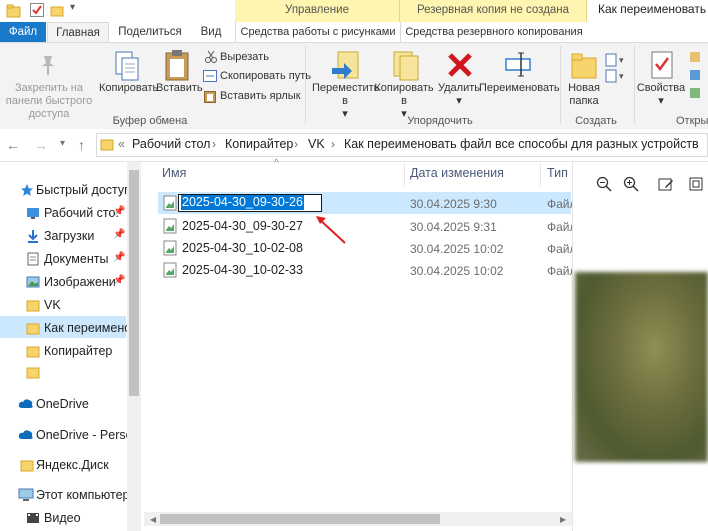 The height and width of the screenshot is (531, 708). Describe the element at coordinates (153, 519) in the screenshot. I see `scroll-left-icon: ◀` at that location.